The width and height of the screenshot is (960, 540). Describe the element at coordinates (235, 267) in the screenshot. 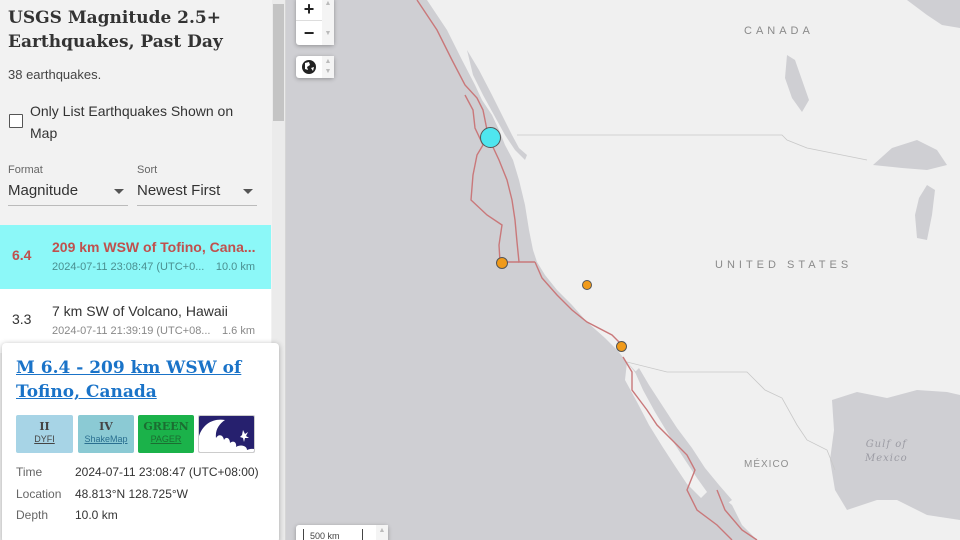

I see `earthquake-depth: 10.0 km` at that location.